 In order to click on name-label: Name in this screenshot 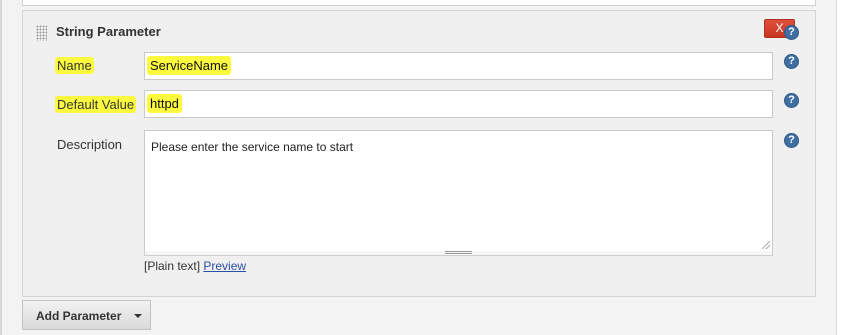, I will do `click(74, 65)`.